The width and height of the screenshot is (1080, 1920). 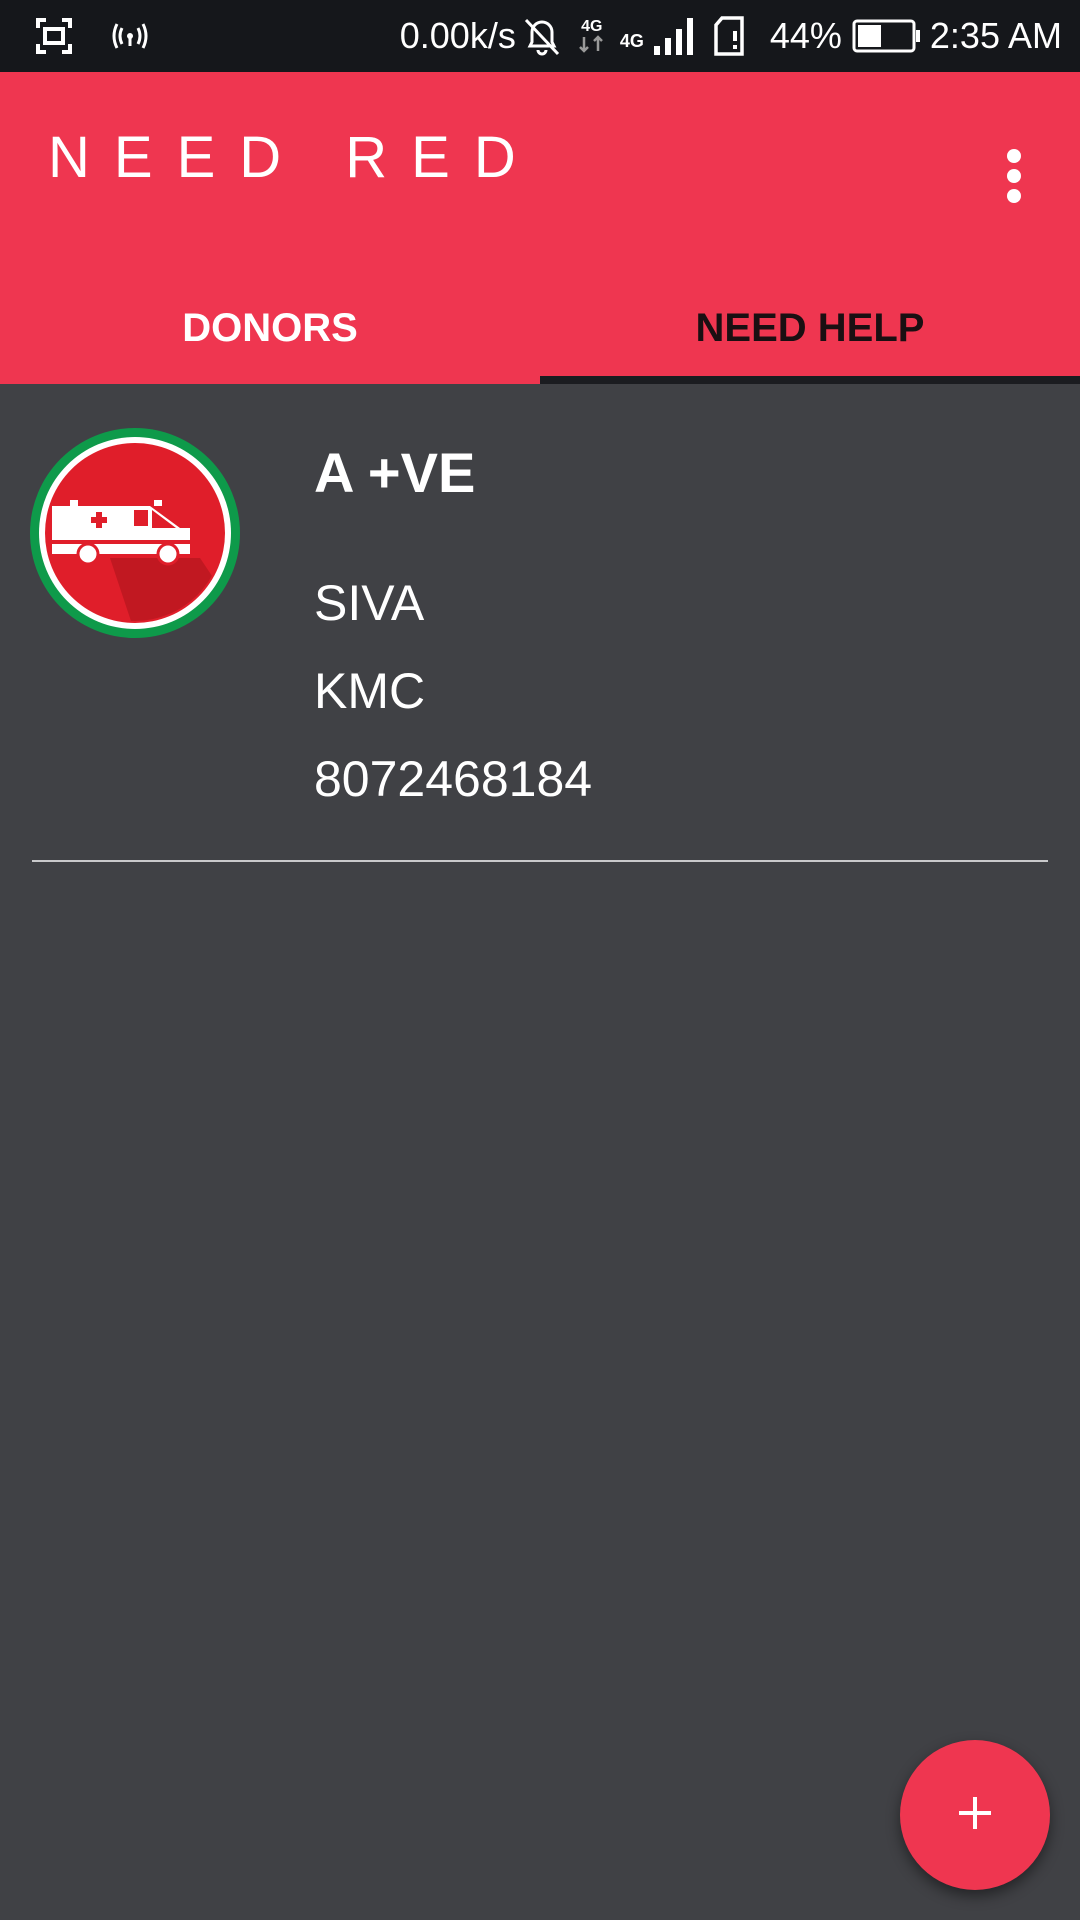 What do you see at coordinates (540, 861) in the screenshot?
I see `divider` at bounding box center [540, 861].